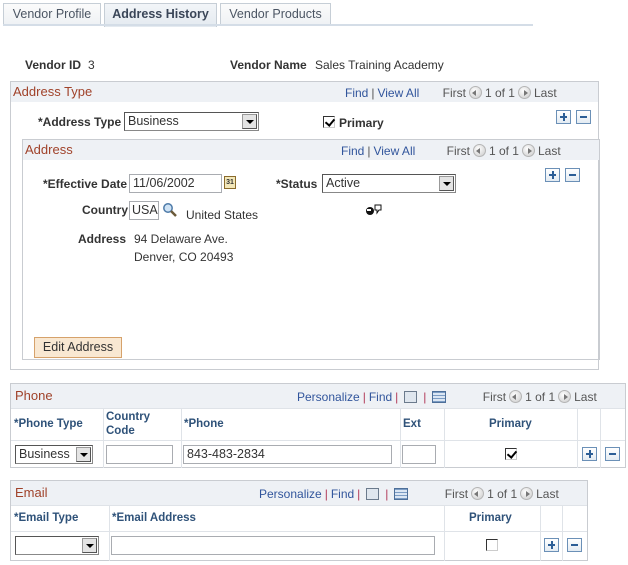 The height and width of the screenshot is (565, 628). Describe the element at coordinates (287, 454) in the screenshot. I see `phone-input: 843-483-2834` at that location.